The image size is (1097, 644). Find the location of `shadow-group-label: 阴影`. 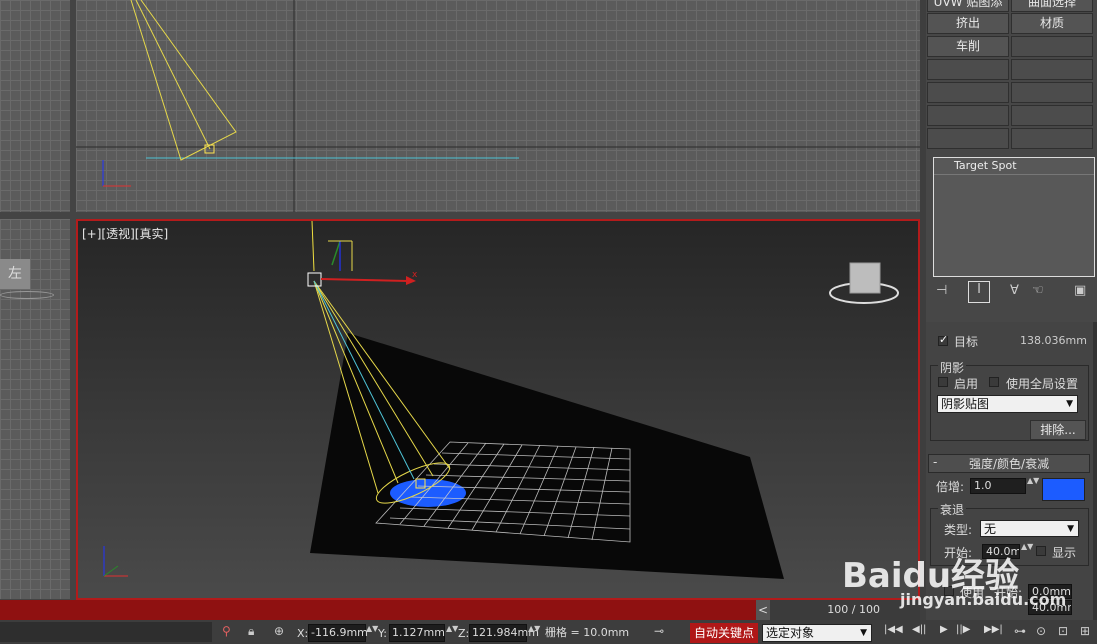

shadow-group-label: 阴影 is located at coordinates (952, 367).